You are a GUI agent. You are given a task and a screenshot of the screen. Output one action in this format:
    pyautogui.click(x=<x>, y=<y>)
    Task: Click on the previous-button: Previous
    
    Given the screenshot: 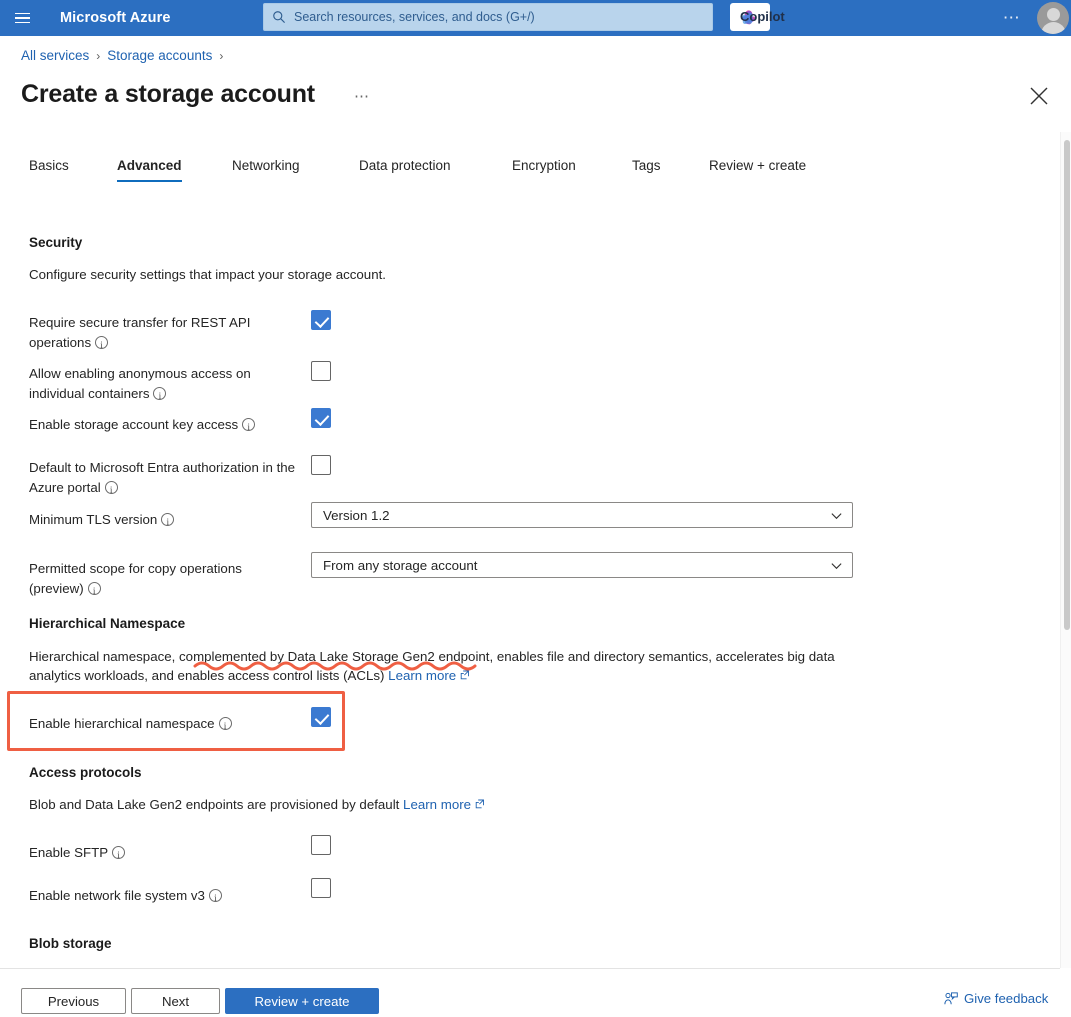 What is the action you would take?
    pyautogui.click(x=73, y=1001)
    